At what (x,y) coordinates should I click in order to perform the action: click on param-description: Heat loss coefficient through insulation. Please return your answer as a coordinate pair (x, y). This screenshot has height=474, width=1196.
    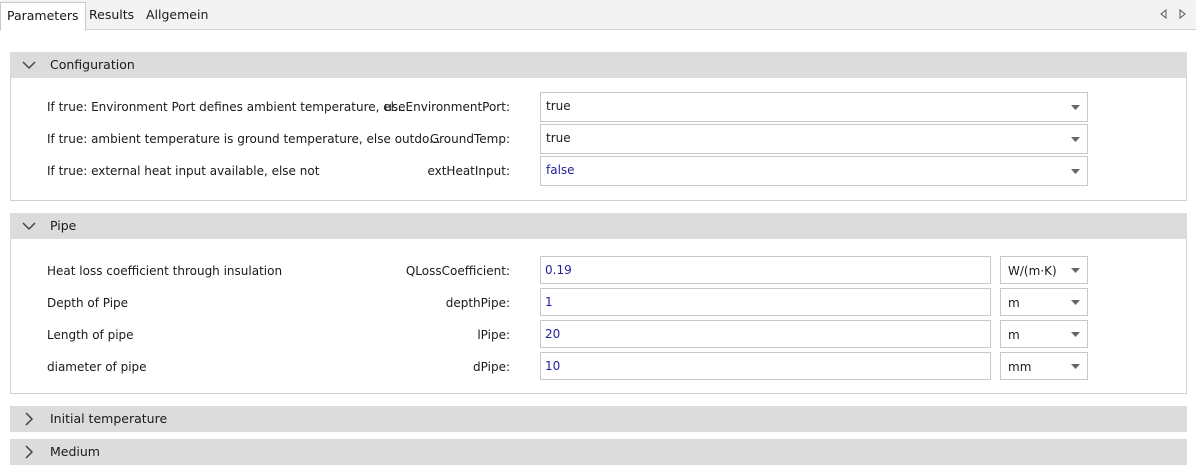
    Looking at the image, I should click on (165, 271).